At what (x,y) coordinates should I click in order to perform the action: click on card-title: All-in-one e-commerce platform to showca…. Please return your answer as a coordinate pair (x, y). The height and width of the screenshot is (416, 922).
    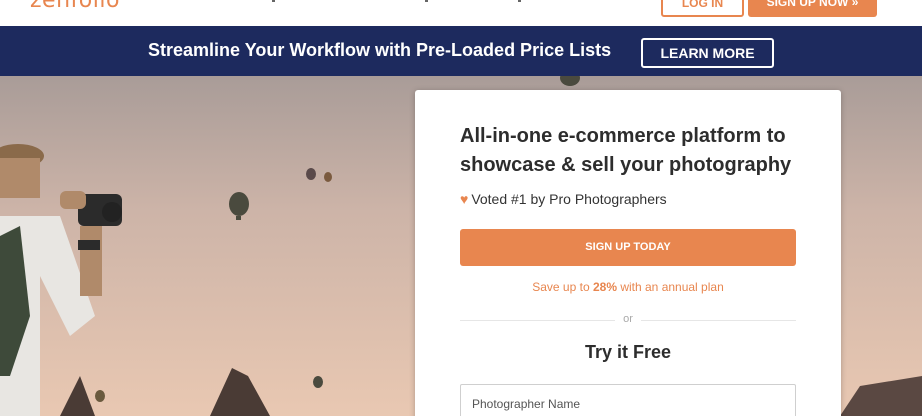
    Looking at the image, I should click on (626, 150).